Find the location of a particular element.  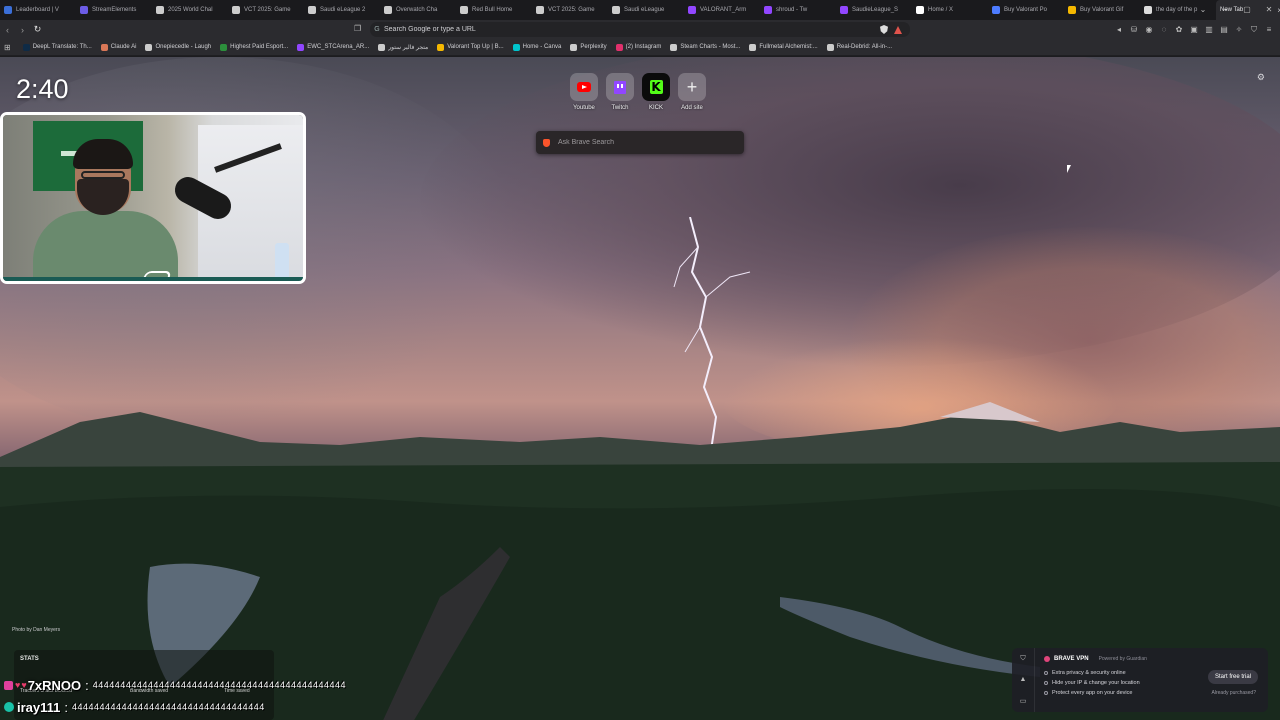

browser-tab: VALORANT_Arm is located at coordinates (722, 10).